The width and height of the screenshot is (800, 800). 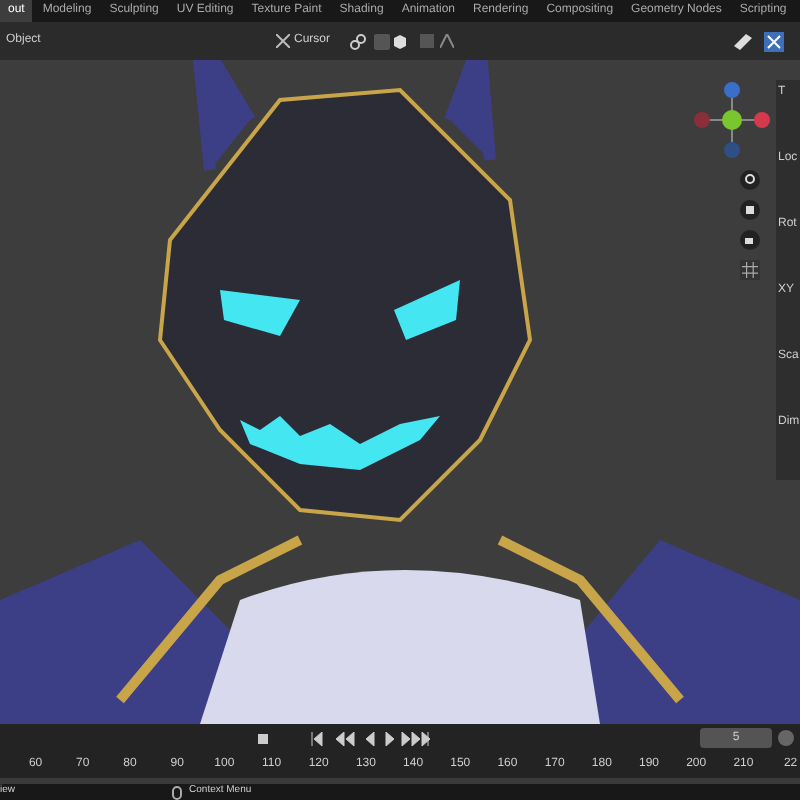 I want to click on playback-controls-drawing, so click(x=370, y=738).